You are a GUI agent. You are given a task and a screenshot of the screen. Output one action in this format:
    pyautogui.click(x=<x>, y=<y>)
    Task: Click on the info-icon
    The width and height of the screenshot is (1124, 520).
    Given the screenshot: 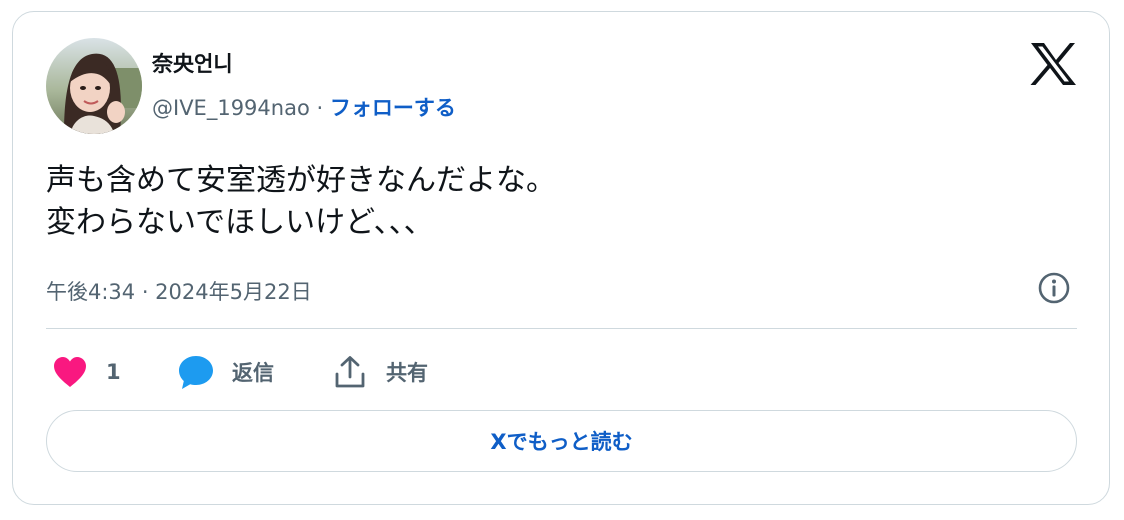 What is the action you would take?
    pyautogui.click(x=1054, y=288)
    